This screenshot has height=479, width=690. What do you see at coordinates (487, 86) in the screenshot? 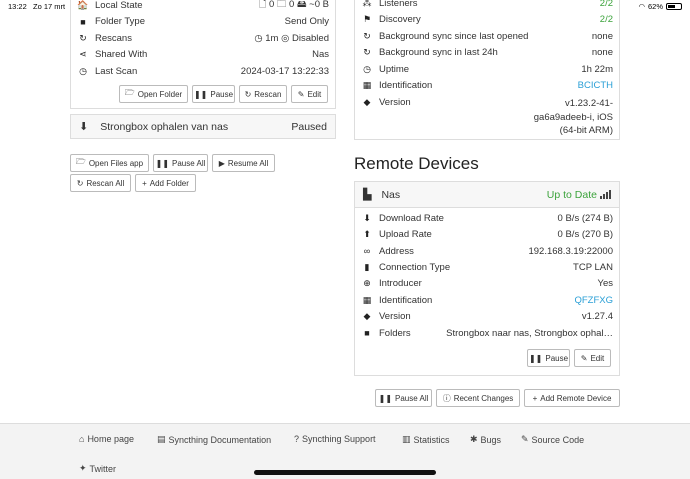
I see `info-row: ▦ Identification BCICTH` at bounding box center [487, 86].